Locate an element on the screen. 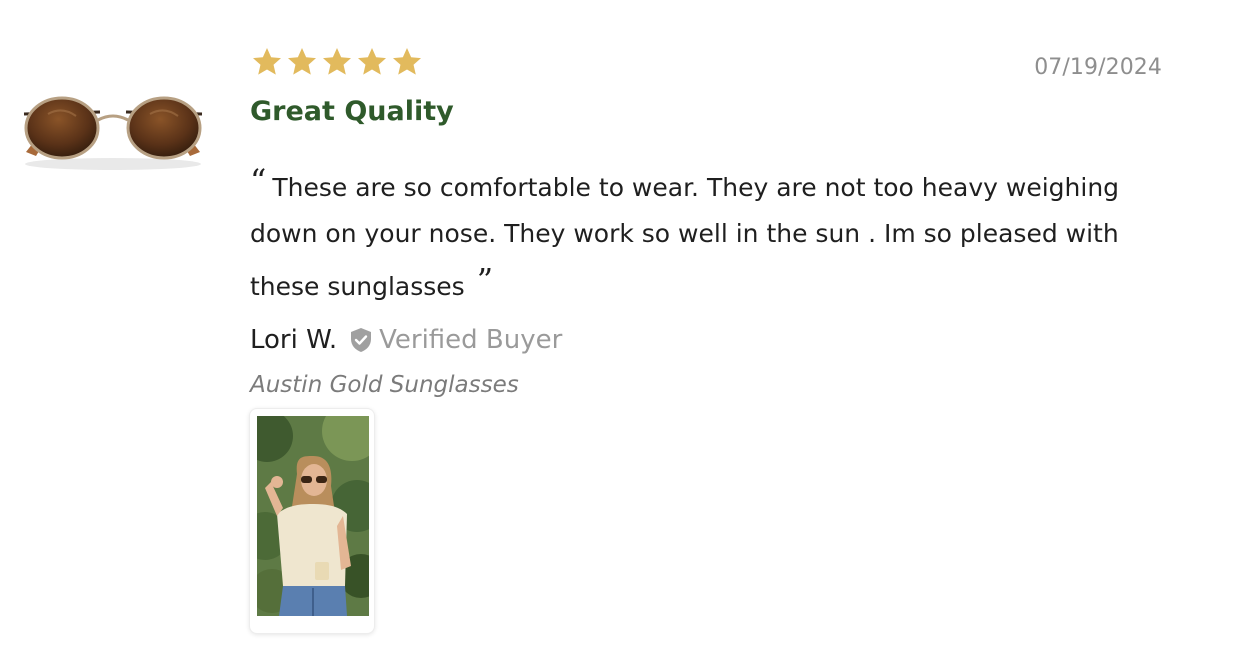 The image size is (1236, 656). verified-buyer-label: Verified Buyer is located at coordinates (471, 340).